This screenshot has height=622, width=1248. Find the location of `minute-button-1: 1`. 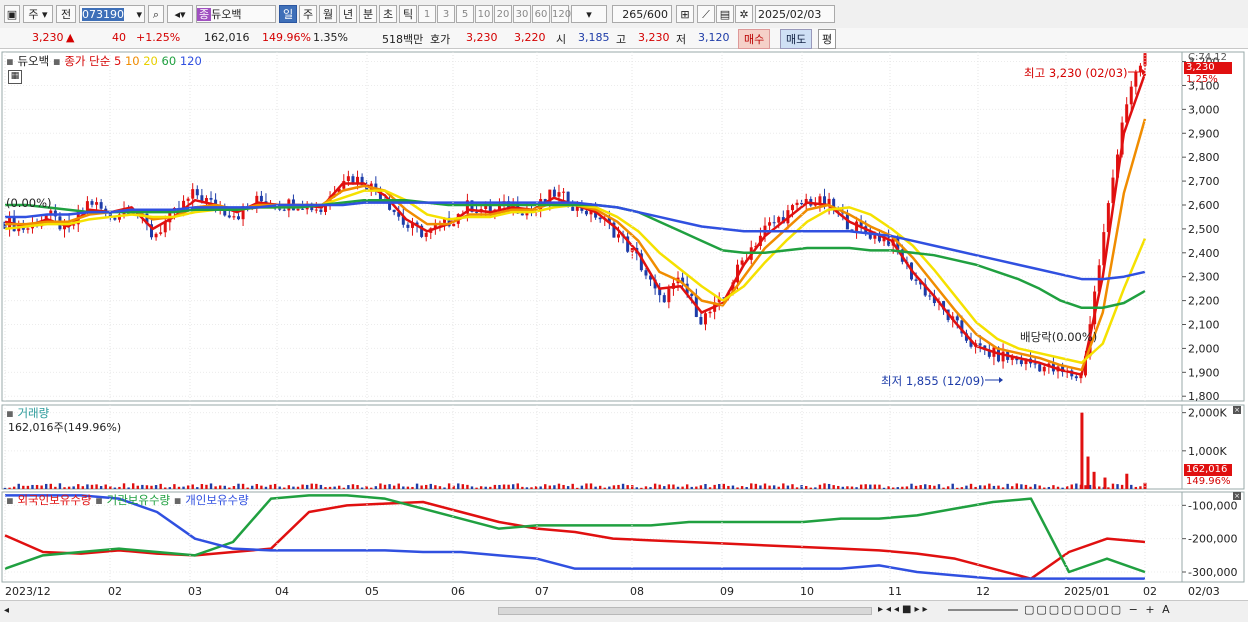

minute-button-1: 1 is located at coordinates (427, 14).